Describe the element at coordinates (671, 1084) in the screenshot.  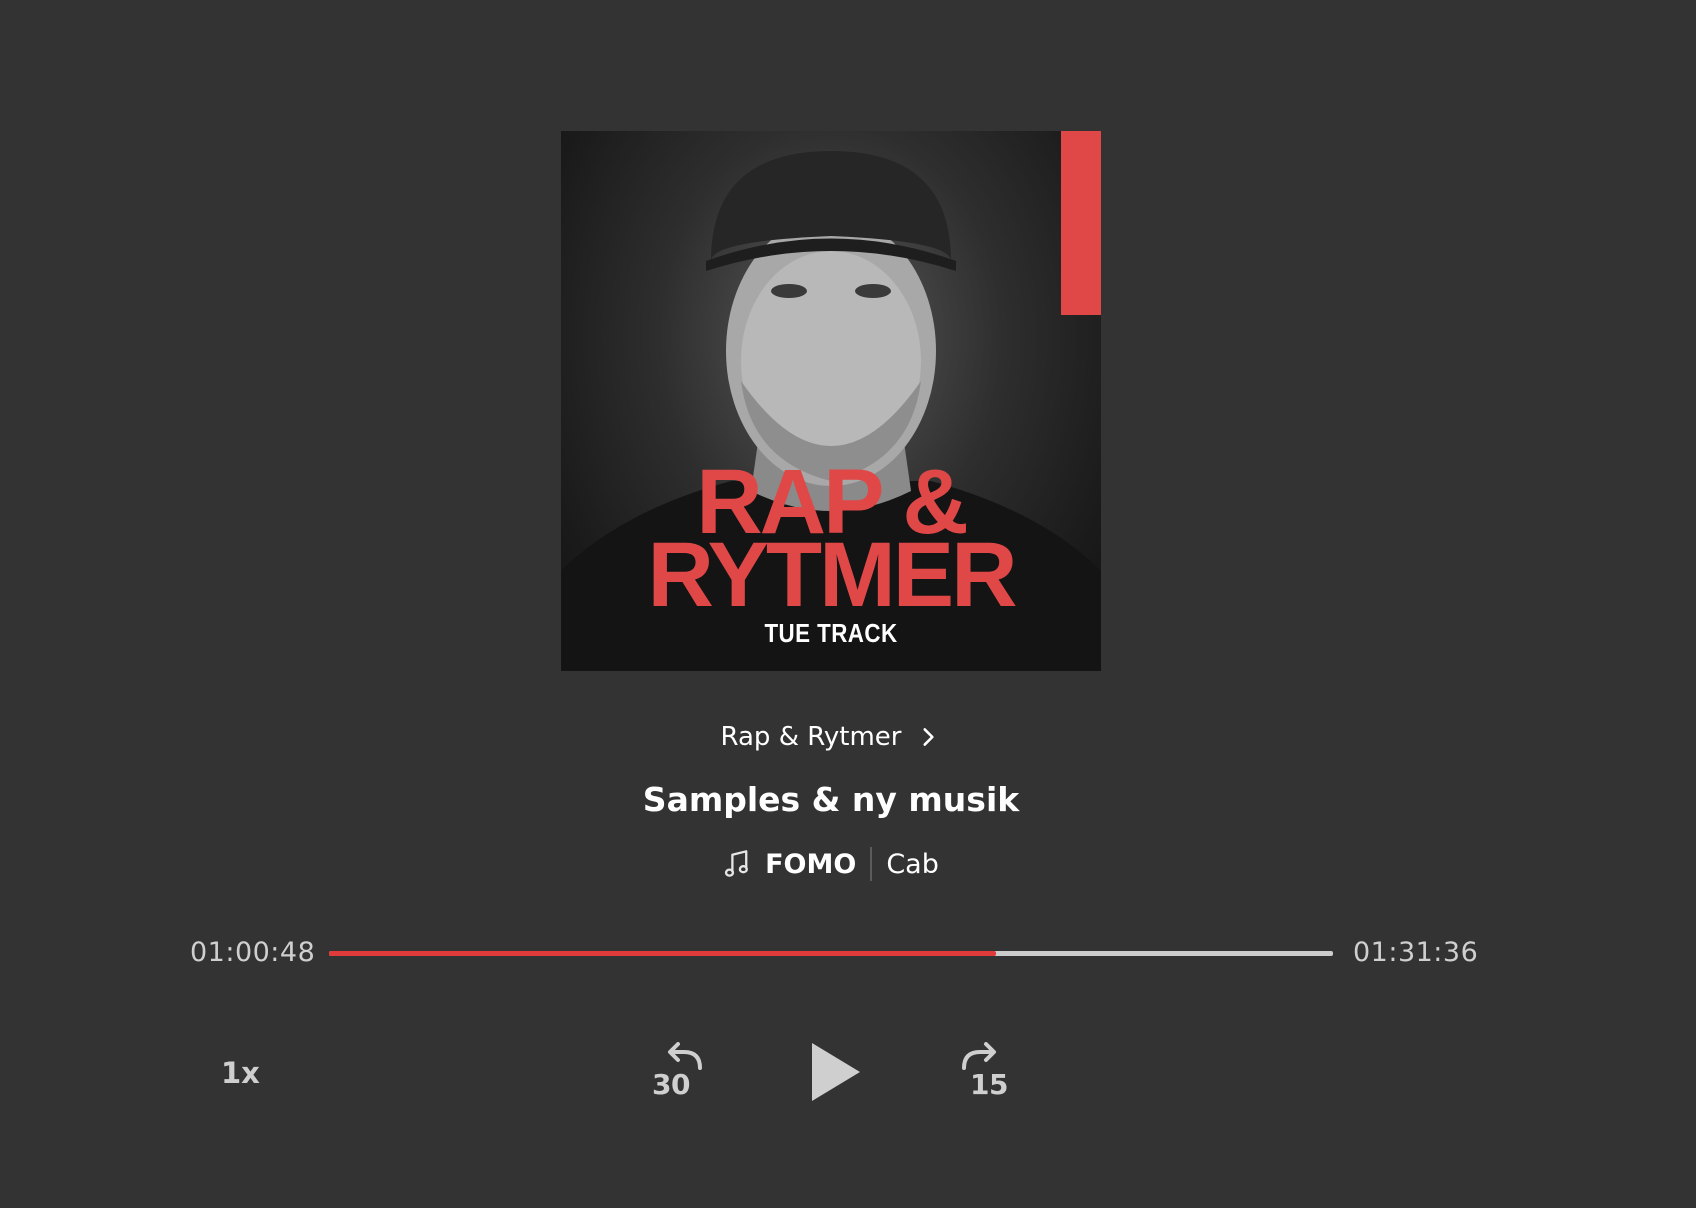
I see `skip-back-seconds: 30` at that location.